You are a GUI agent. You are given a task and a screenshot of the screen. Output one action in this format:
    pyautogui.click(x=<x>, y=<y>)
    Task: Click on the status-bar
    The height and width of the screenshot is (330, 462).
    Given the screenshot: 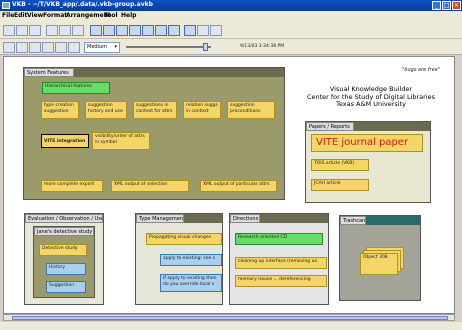 What is the action you would take?
    pyautogui.click(x=231, y=326)
    